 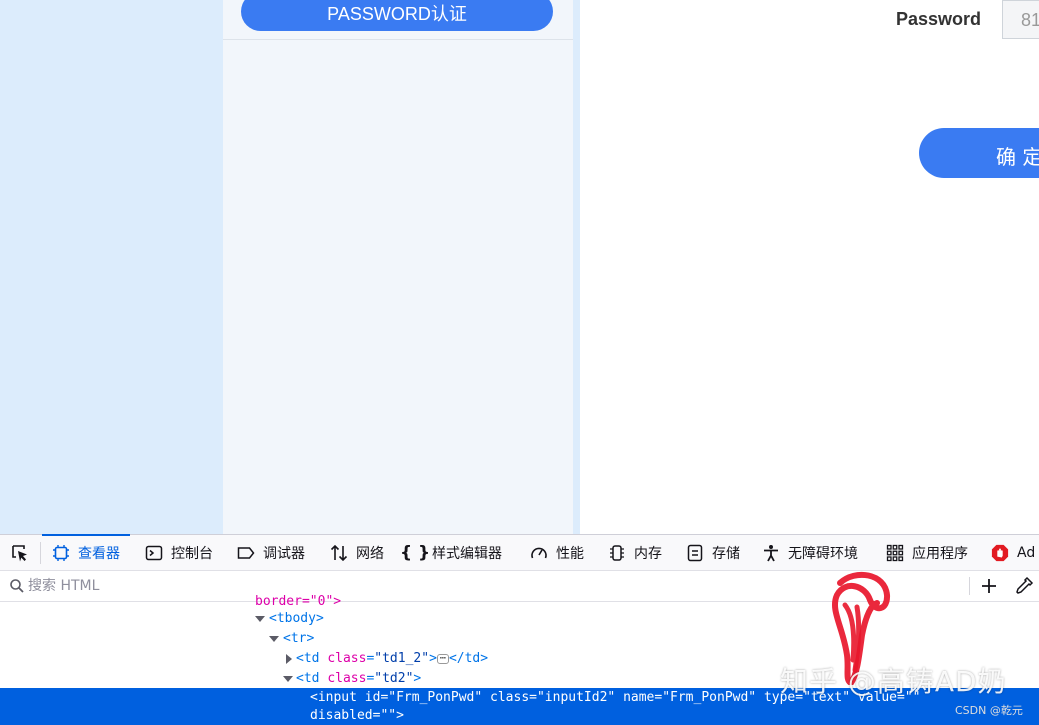 What do you see at coordinates (339, 553) in the screenshot?
I see `network-icon` at bounding box center [339, 553].